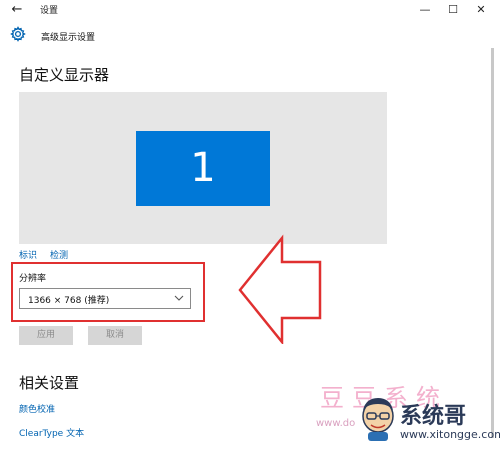  What do you see at coordinates (336, 423) in the screenshot?
I see `watermark-url: www.do` at bounding box center [336, 423].